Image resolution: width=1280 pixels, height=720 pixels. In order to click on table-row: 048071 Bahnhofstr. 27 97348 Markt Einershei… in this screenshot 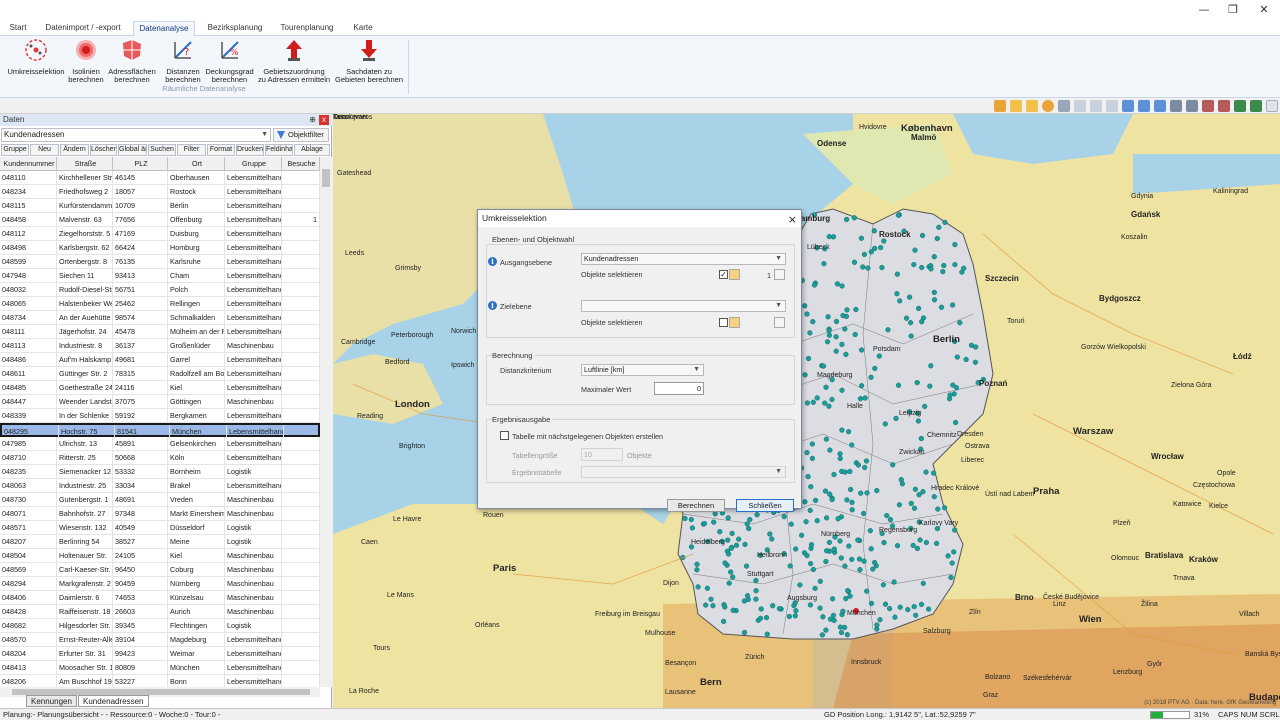, I will do `click(160, 514)`.